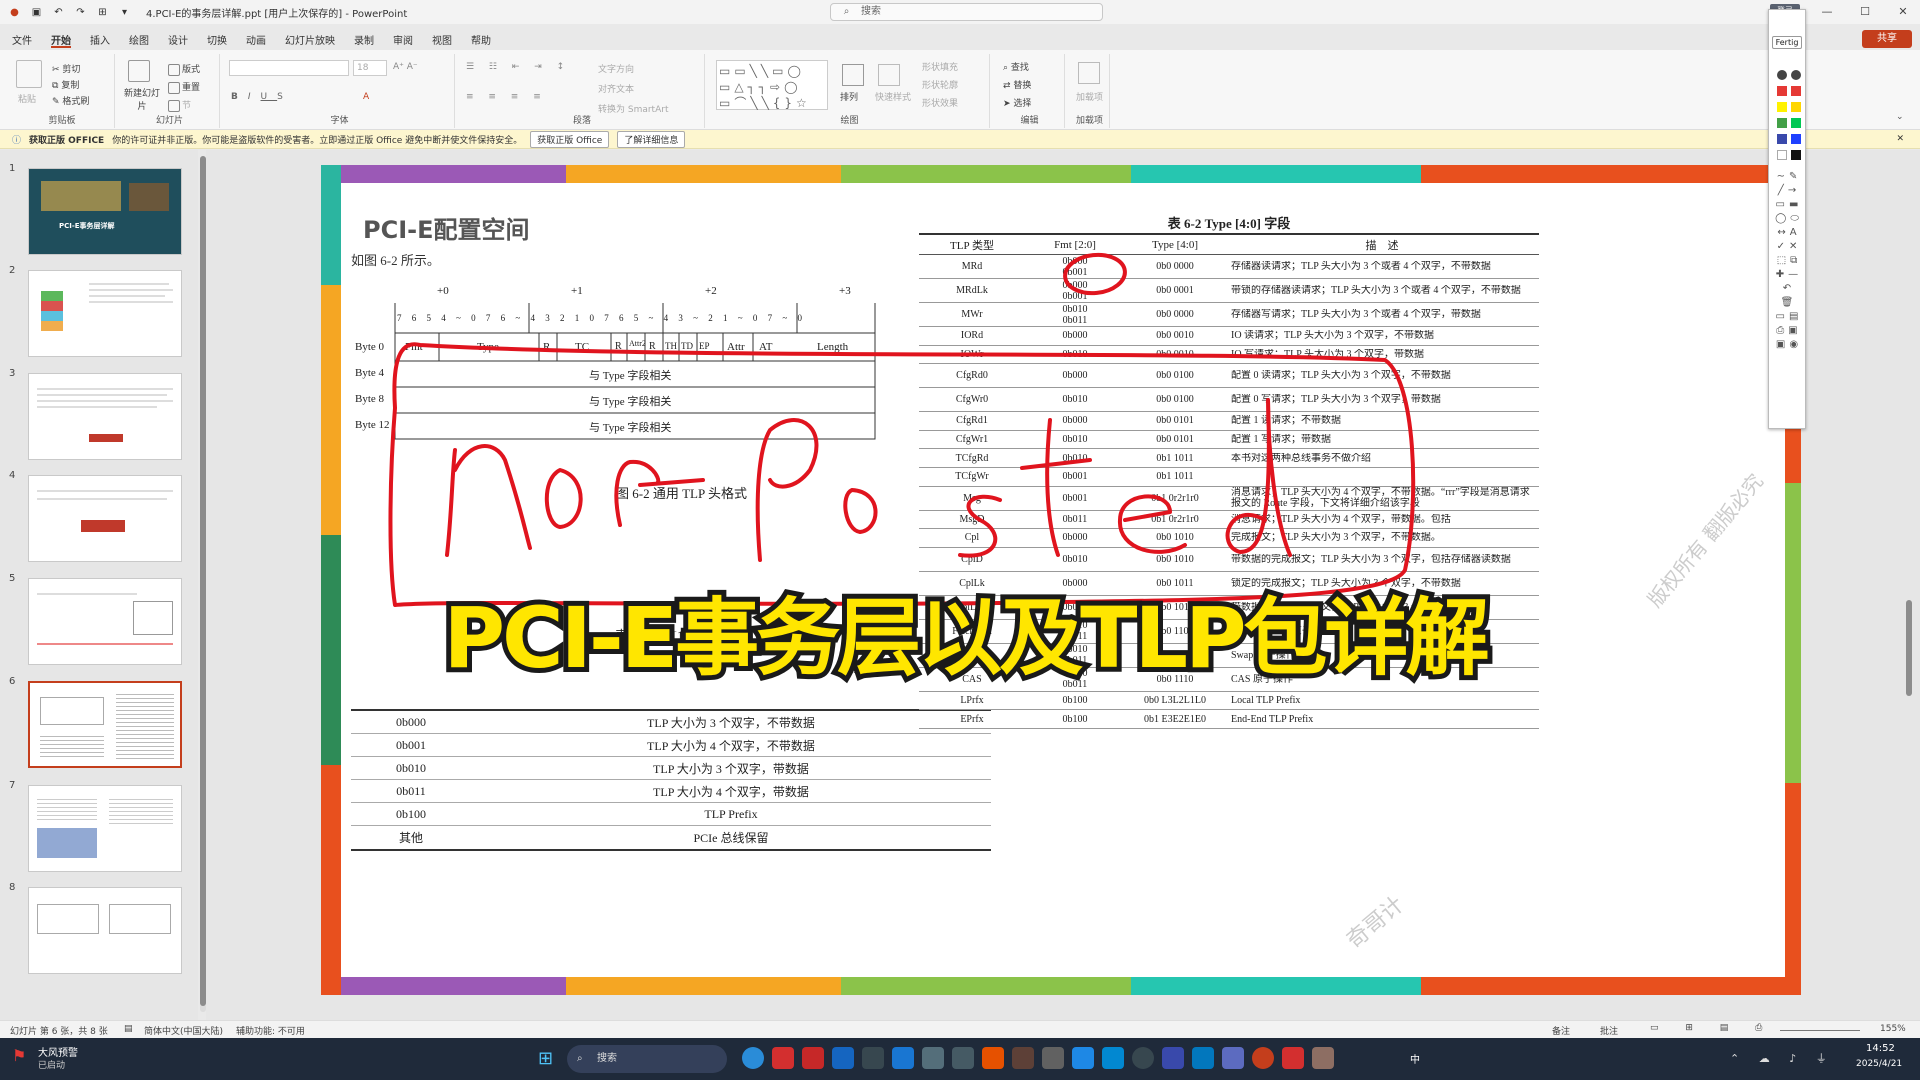  I want to click on view-buttons: ▭ ⊞ ▤ ⎙, so click(1712, 1028).